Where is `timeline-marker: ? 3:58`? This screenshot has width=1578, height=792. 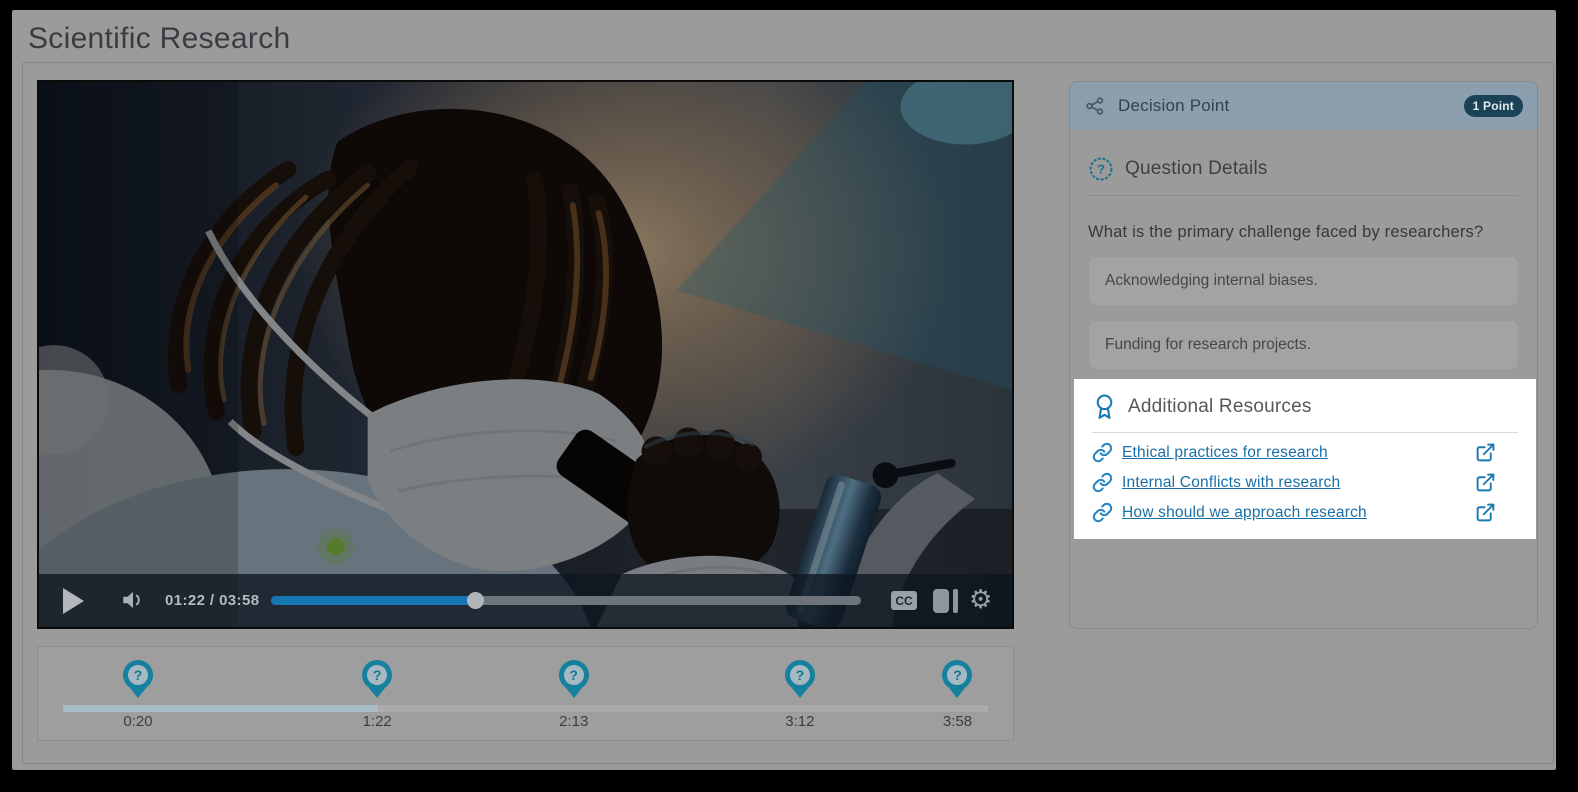
timeline-marker: ? 3:58 is located at coordinates (957, 695).